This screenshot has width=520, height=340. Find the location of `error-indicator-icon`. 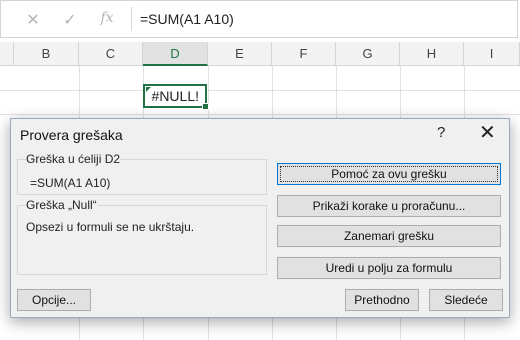

error-indicator-icon is located at coordinates (148, 89).